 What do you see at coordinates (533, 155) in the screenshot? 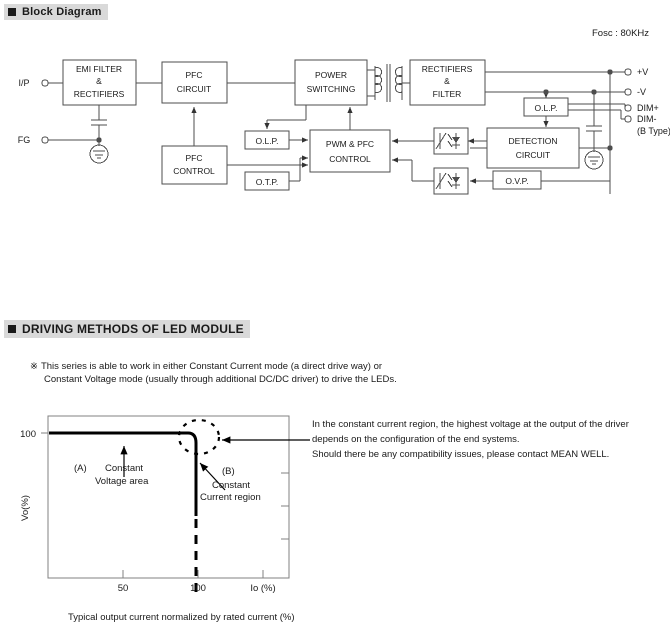
I see `block-label-detection-line2: CIRCUIT` at bounding box center [533, 155].